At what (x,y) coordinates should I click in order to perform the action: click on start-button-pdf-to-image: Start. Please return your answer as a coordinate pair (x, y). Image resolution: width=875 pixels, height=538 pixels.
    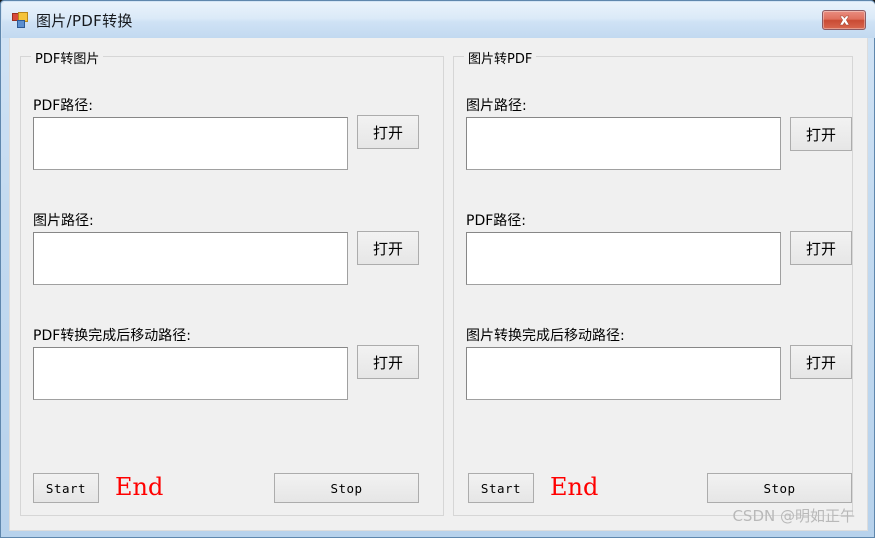
    Looking at the image, I should click on (66, 488).